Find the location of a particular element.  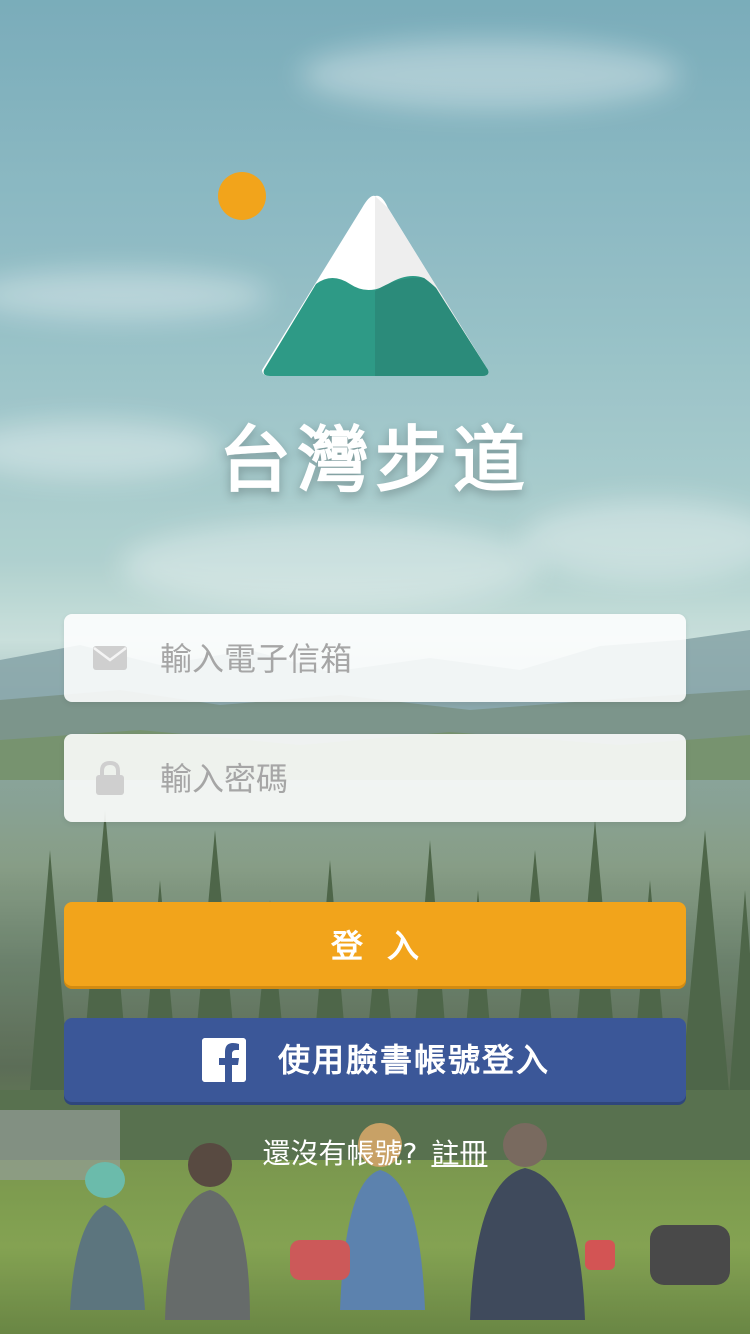

app-title: 台灣步道 is located at coordinates (374, 460).